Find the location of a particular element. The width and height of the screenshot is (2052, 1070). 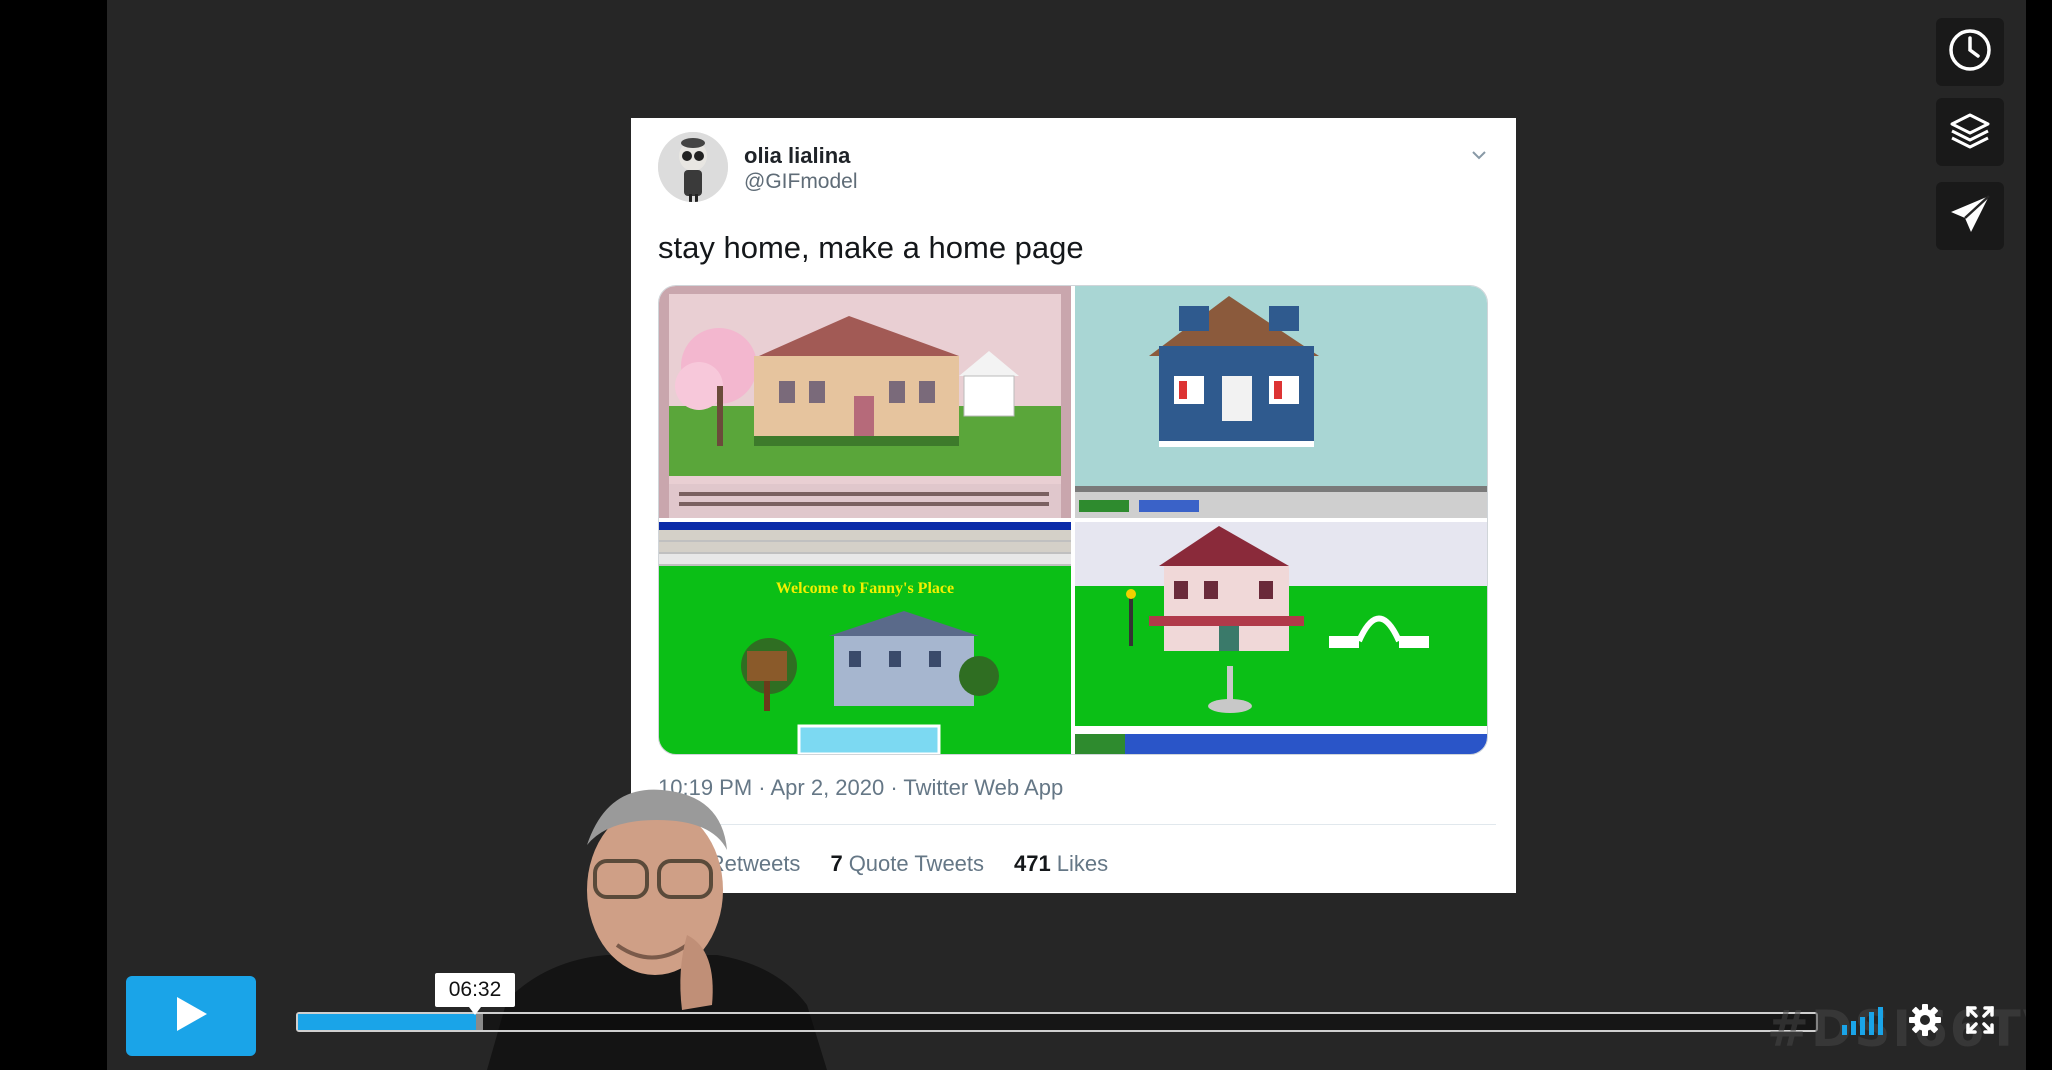

settings-button is located at coordinates (1925, 1022).